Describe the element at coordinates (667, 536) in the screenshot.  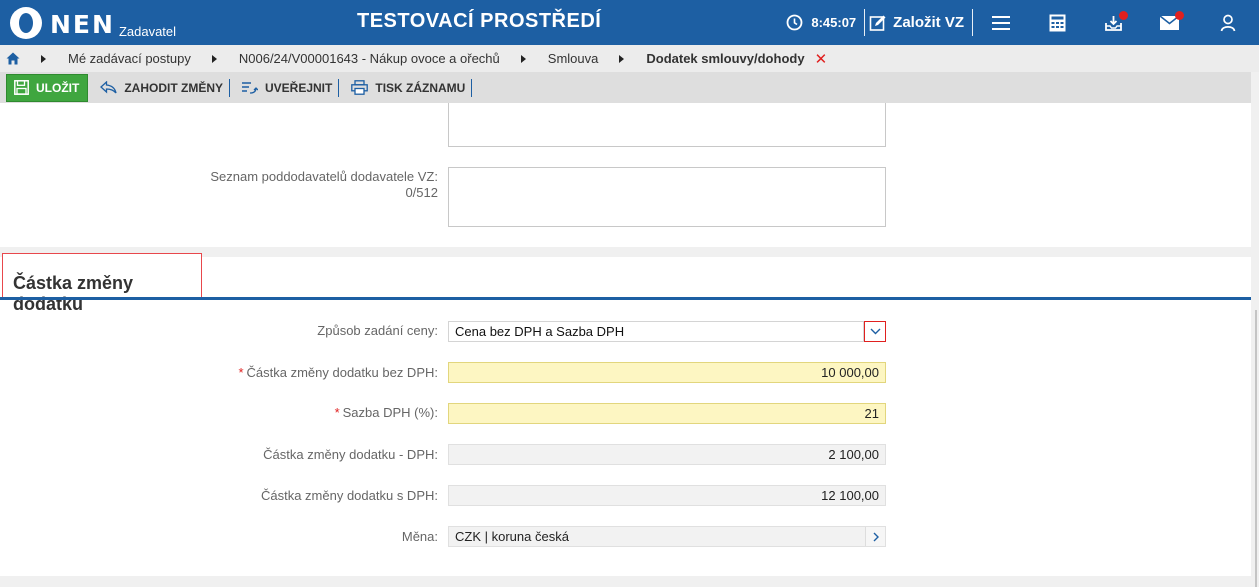
I see `currency-field: CZK | koruna česká` at that location.